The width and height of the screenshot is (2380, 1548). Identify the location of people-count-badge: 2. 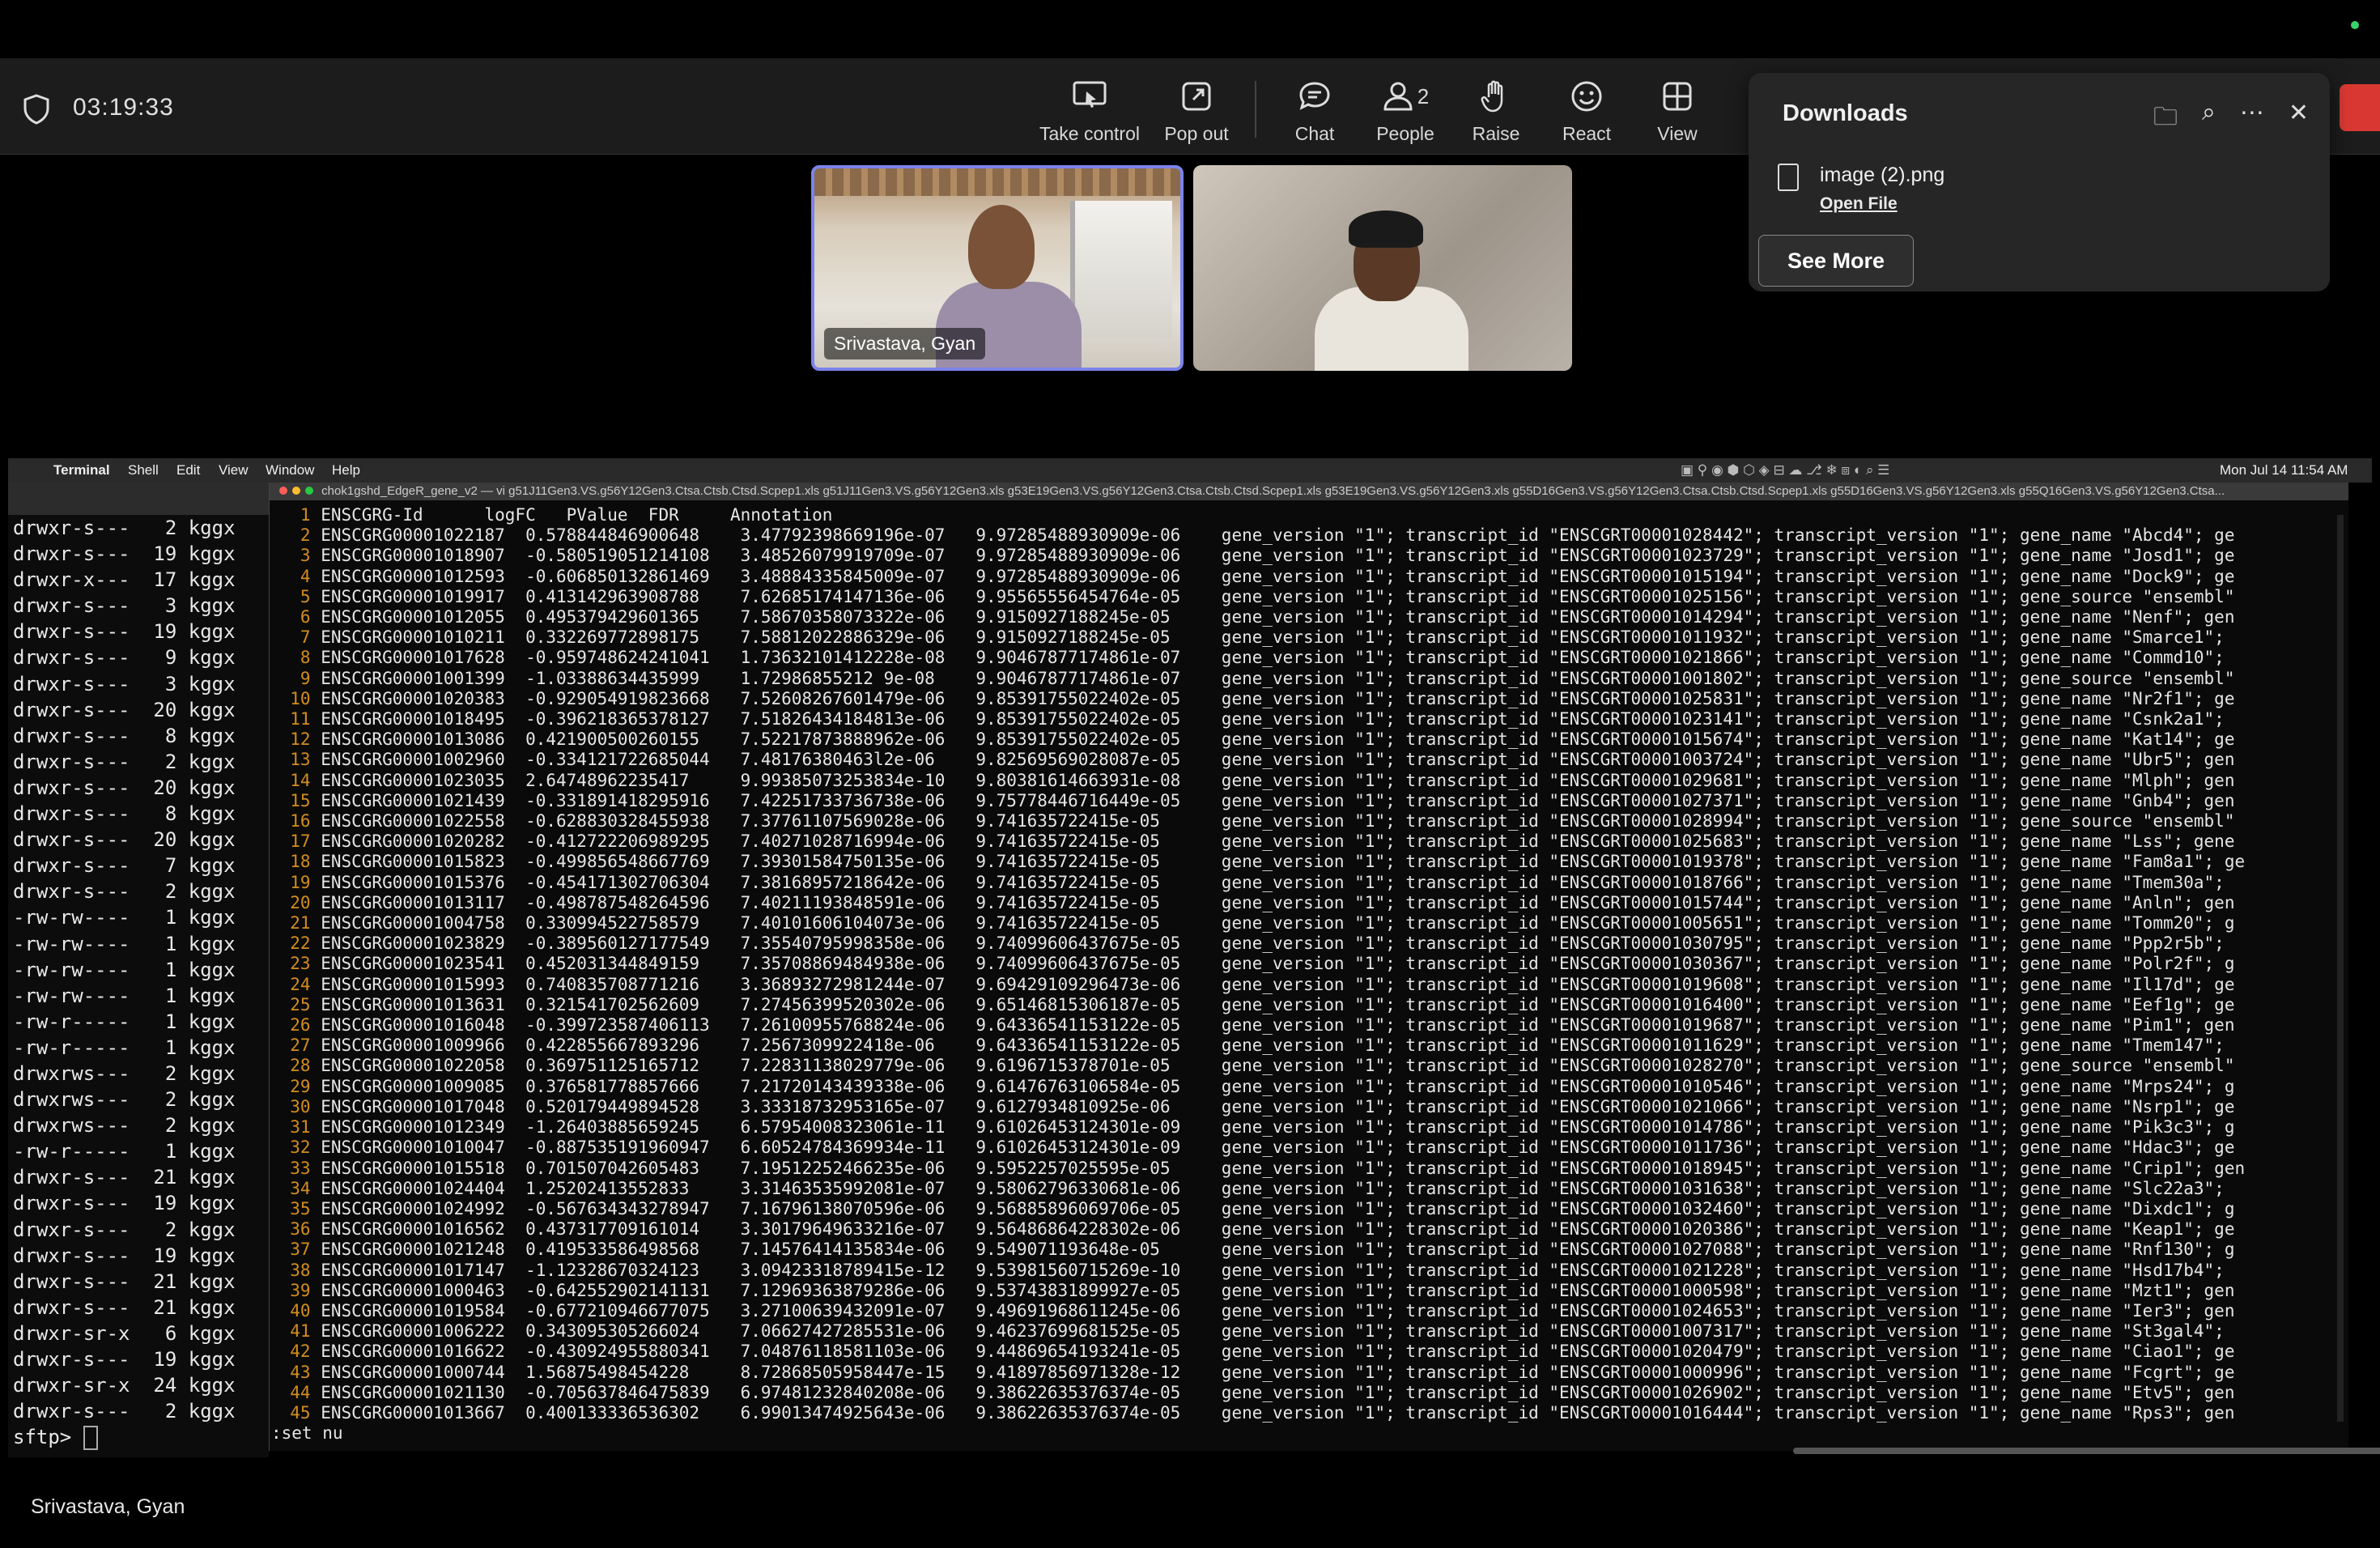
(1423, 96).